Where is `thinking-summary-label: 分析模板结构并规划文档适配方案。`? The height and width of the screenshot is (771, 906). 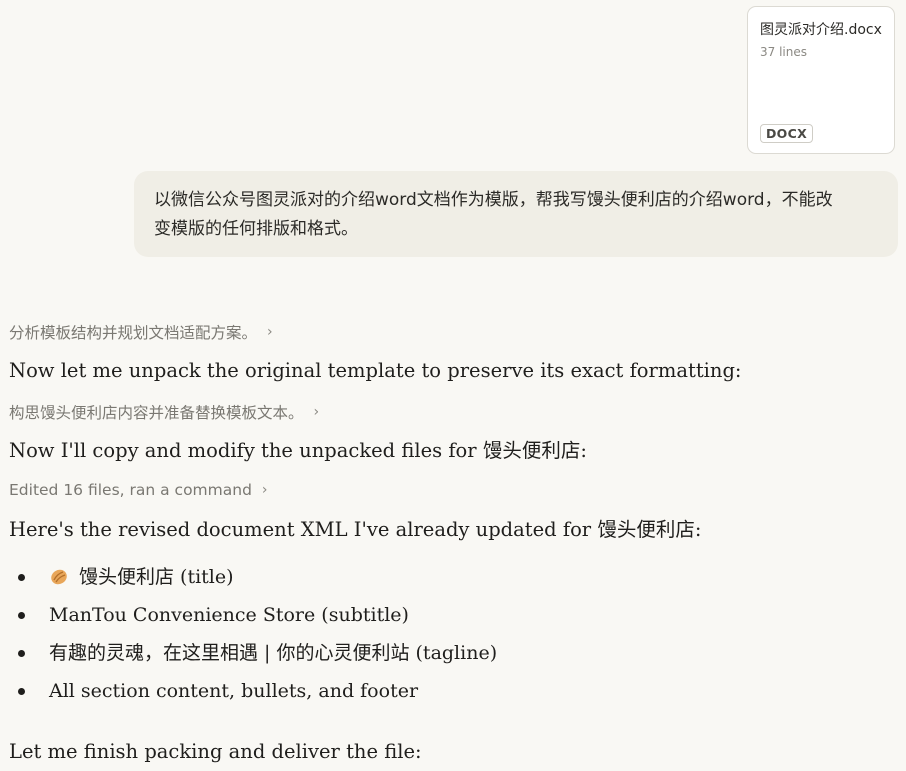 thinking-summary-label: 分析模板结构并规划文档适配方案。 is located at coordinates (133, 333).